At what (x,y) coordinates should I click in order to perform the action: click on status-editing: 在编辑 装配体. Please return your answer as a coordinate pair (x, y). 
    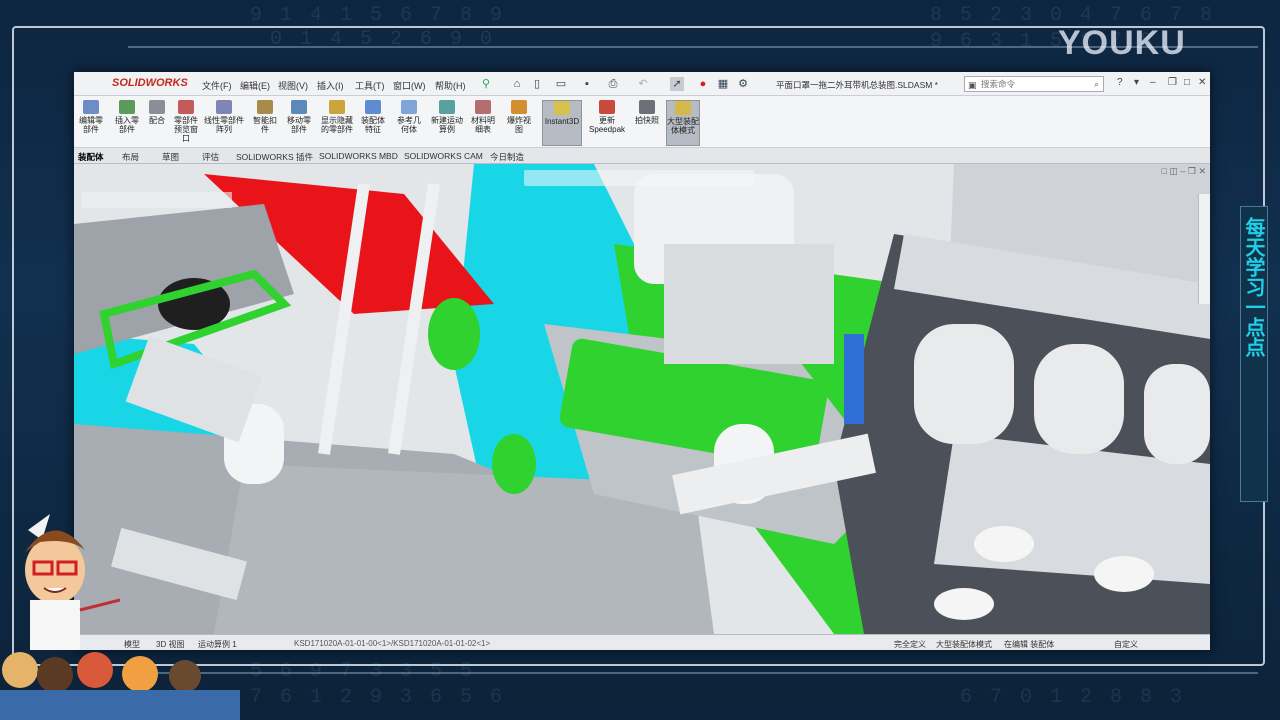
    Looking at the image, I should click on (1029, 644).